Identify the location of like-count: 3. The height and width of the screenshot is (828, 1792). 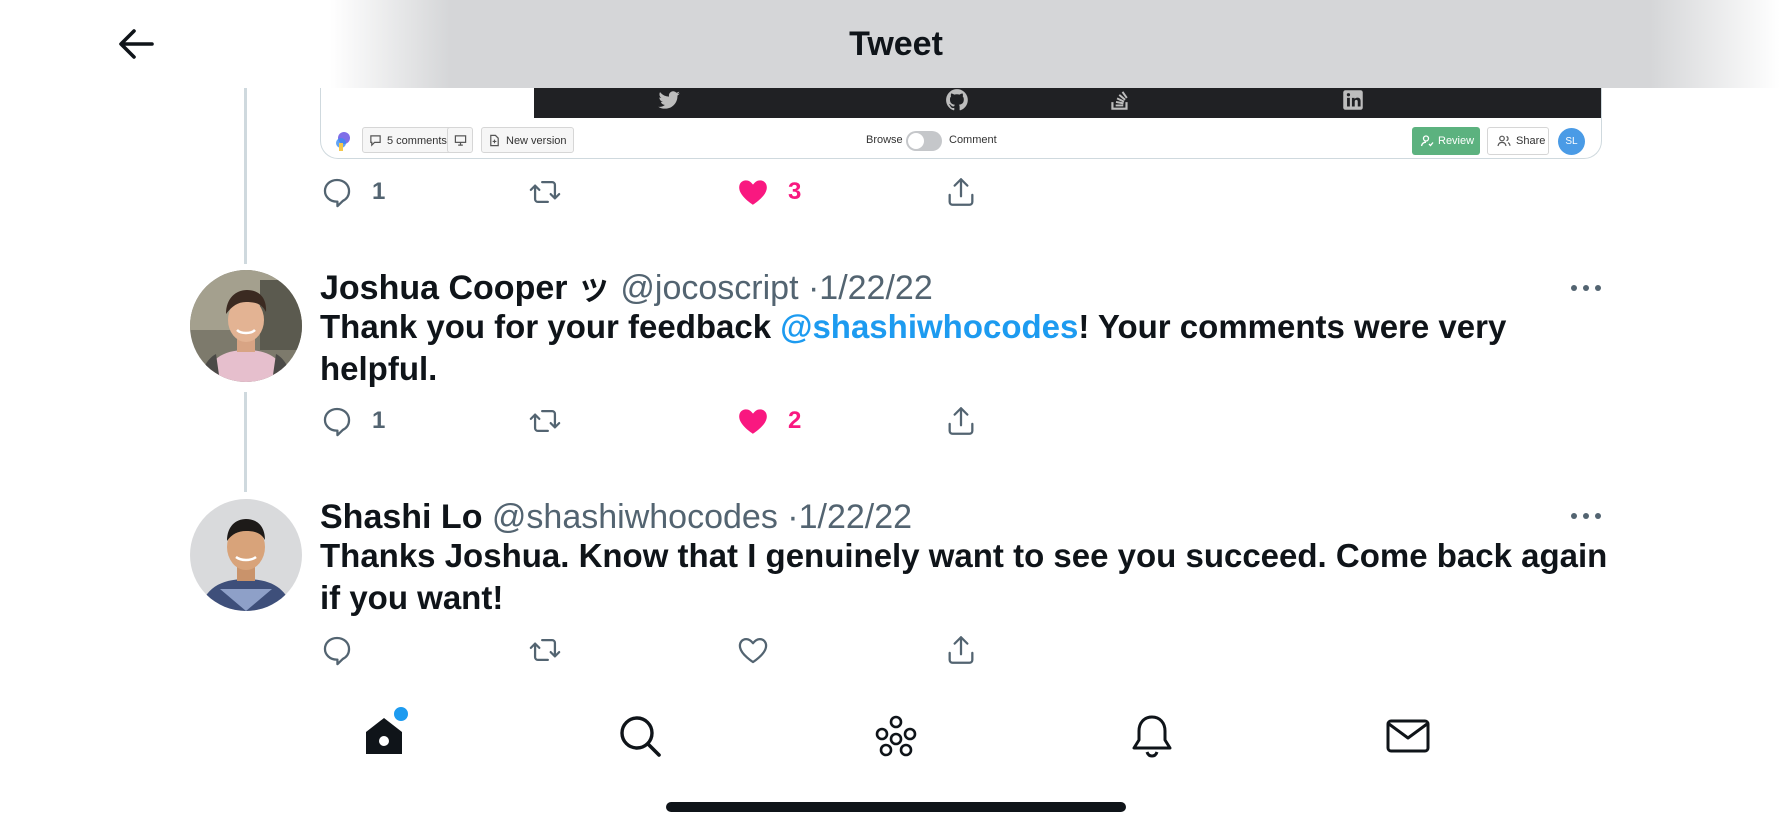
(795, 191).